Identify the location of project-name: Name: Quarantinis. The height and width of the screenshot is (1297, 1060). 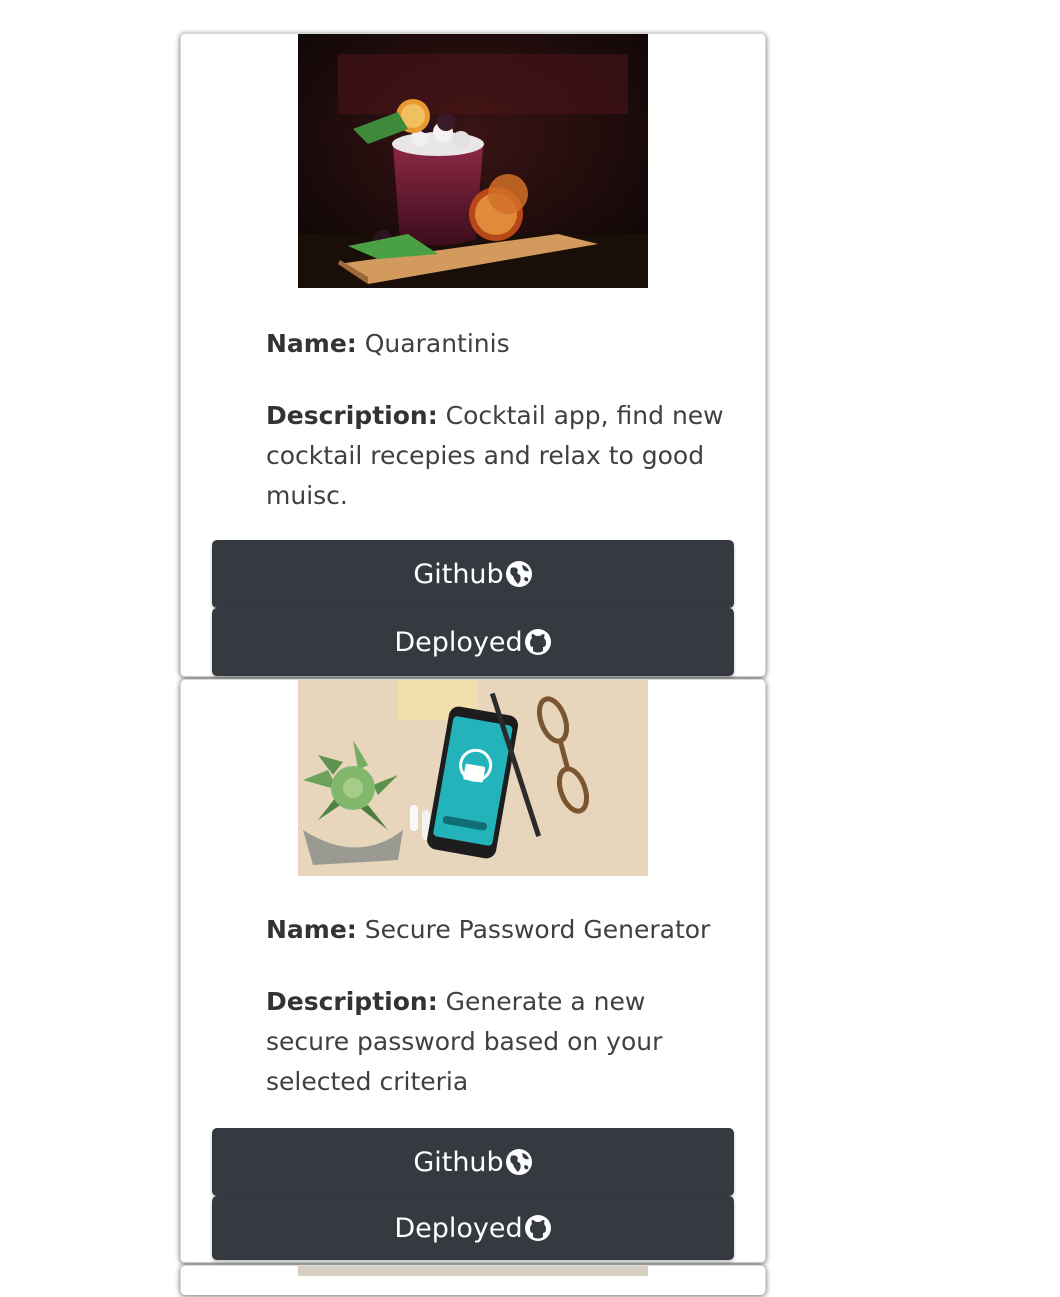
(501, 344).